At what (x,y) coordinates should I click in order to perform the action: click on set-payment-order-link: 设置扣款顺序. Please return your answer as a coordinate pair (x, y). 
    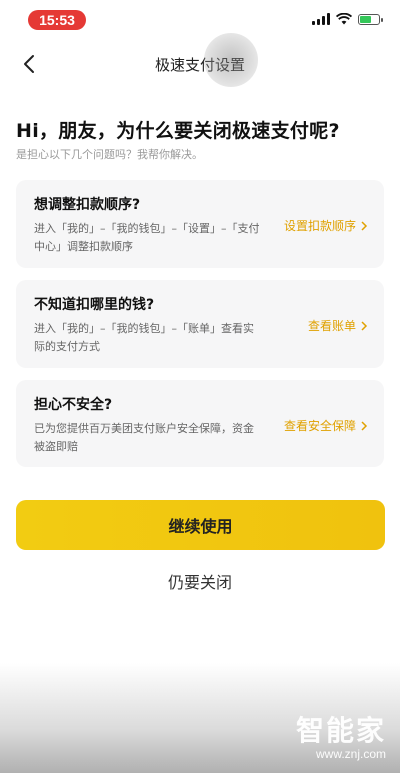
    Looking at the image, I should click on (326, 225).